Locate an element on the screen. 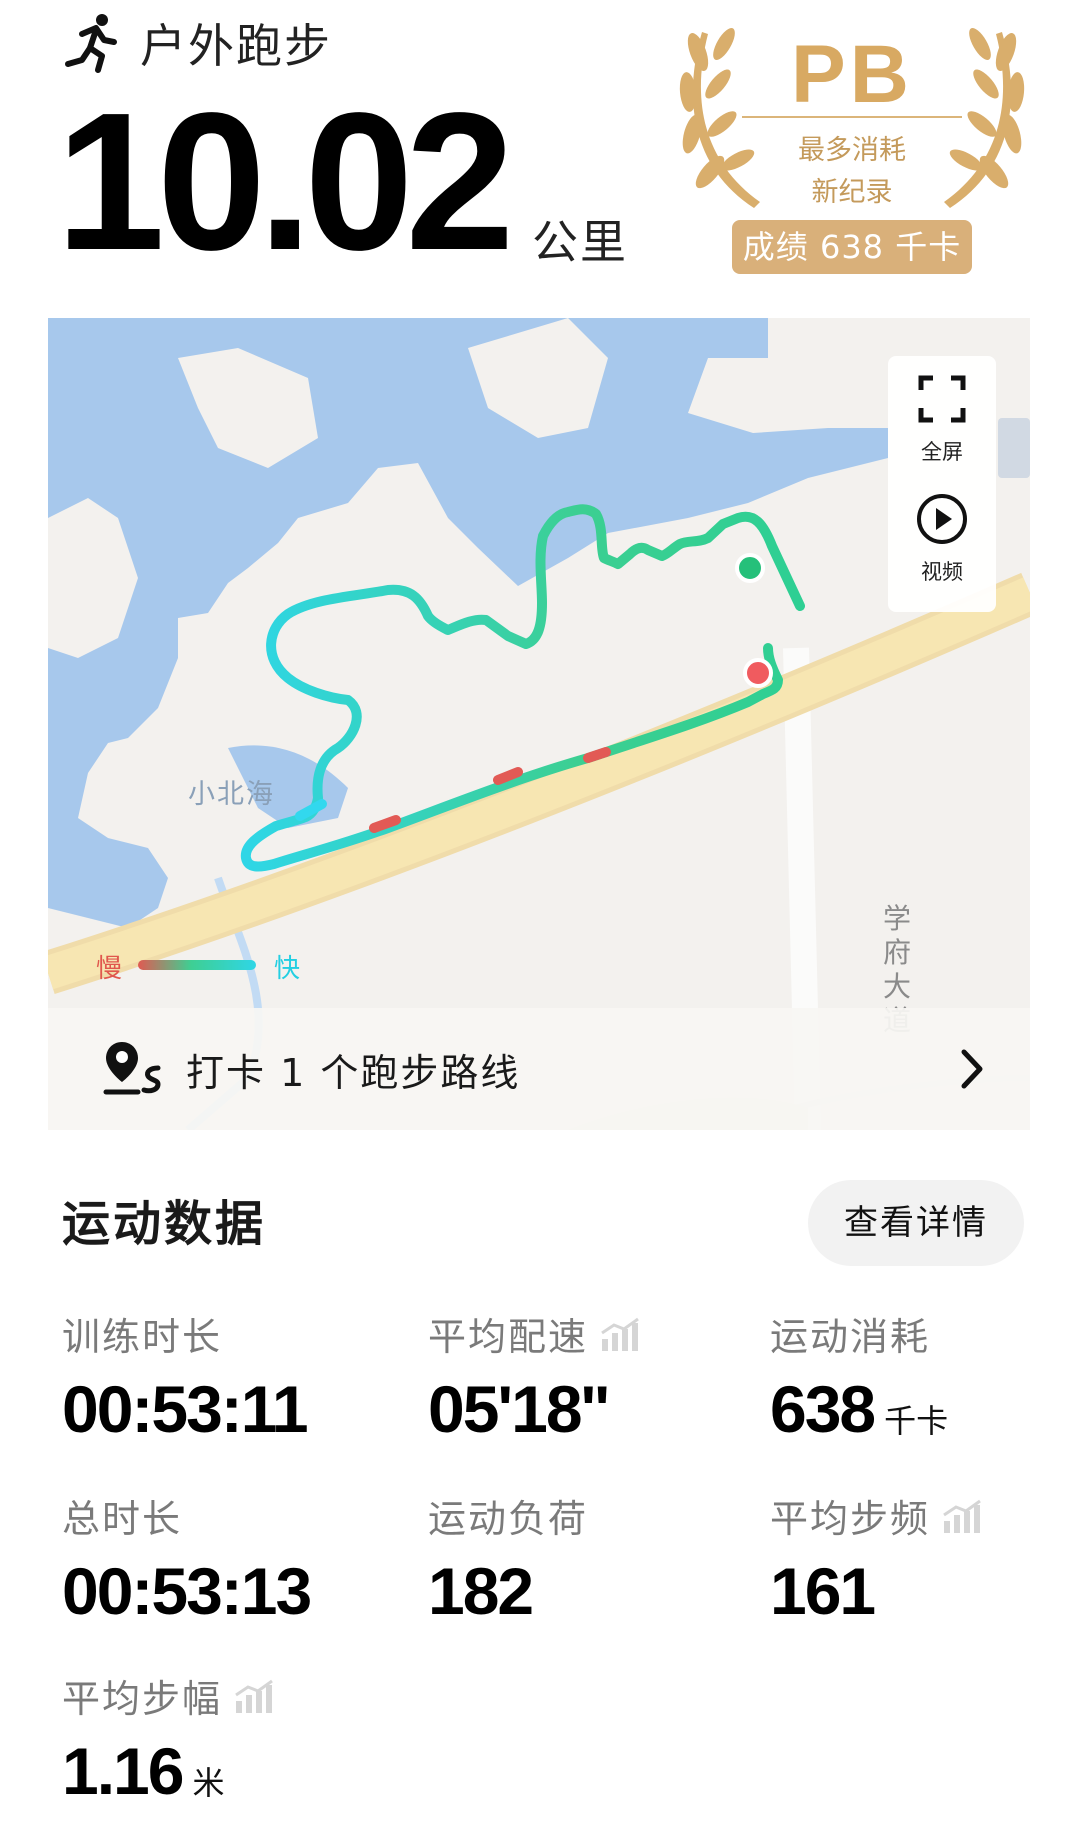 Image resolution: width=1080 pixels, height=1824 pixels. sport-type-row: 户外跑步 is located at coordinates (197, 43).